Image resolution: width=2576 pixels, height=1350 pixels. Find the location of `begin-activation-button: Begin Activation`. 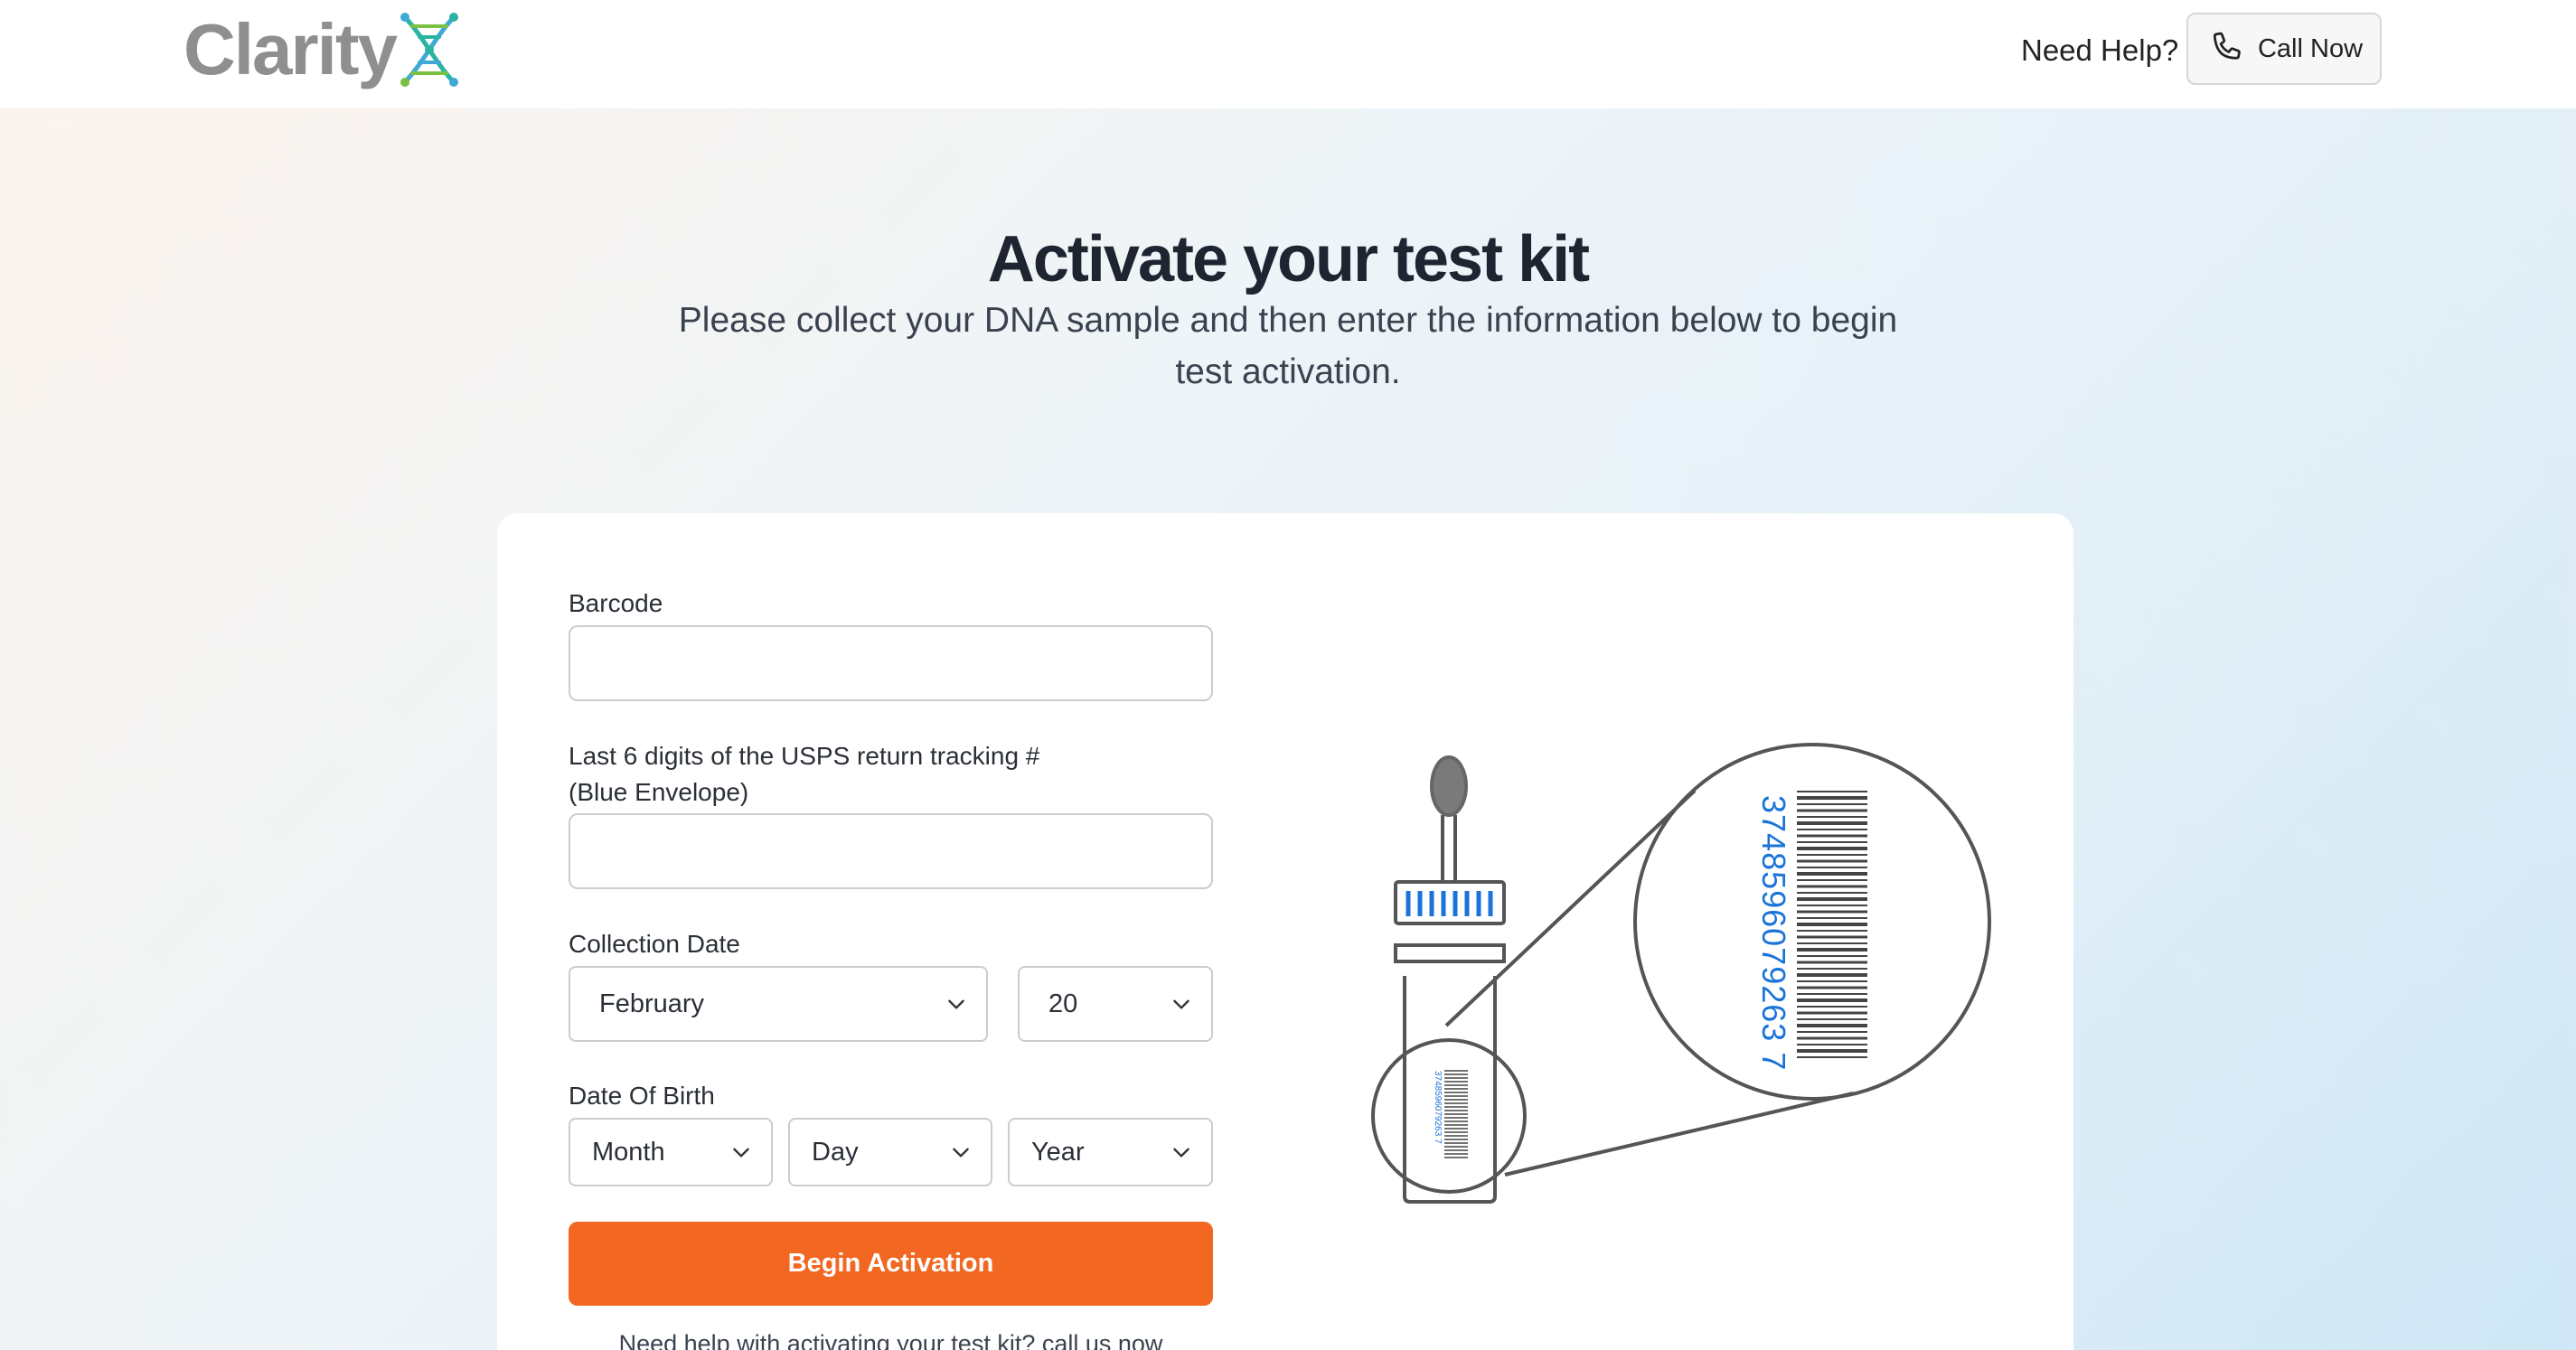

begin-activation-button: Begin Activation is located at coordinates (891, 1264).